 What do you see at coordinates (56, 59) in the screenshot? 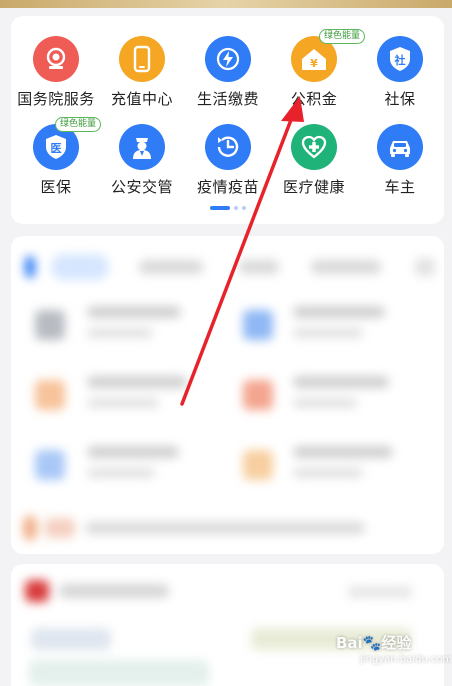
I see `seal-icon` at bounding box center [56, 59].